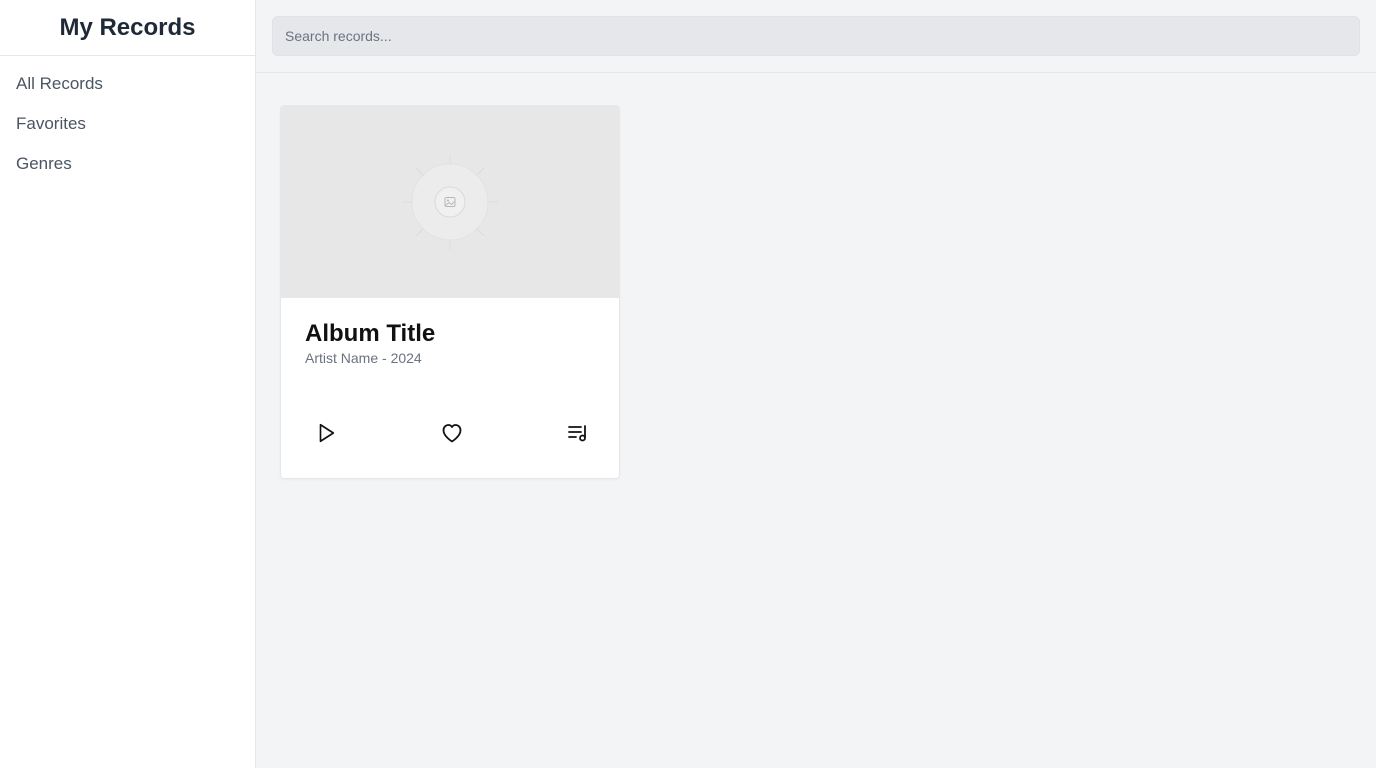 This screenshot has width=1376, height=768. I want to click on play-icon, so click(327, 433).